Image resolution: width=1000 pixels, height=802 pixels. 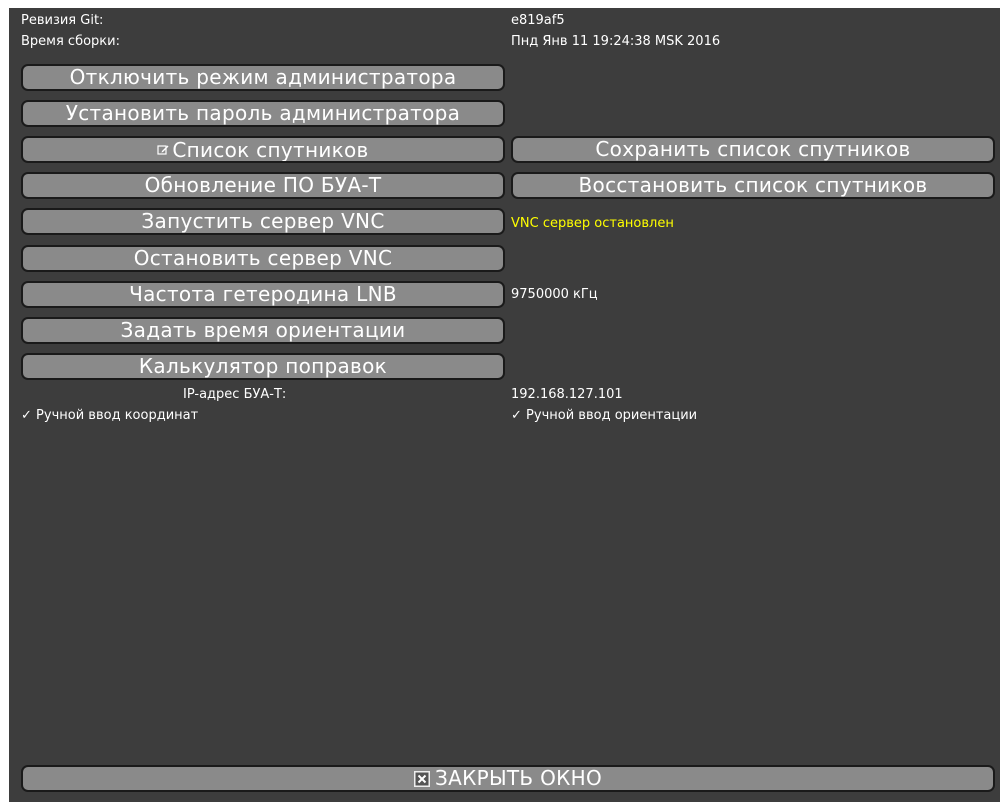 I want to click on set-orientation-time-label: Задать время ориентации, so click(x=263, y=330).